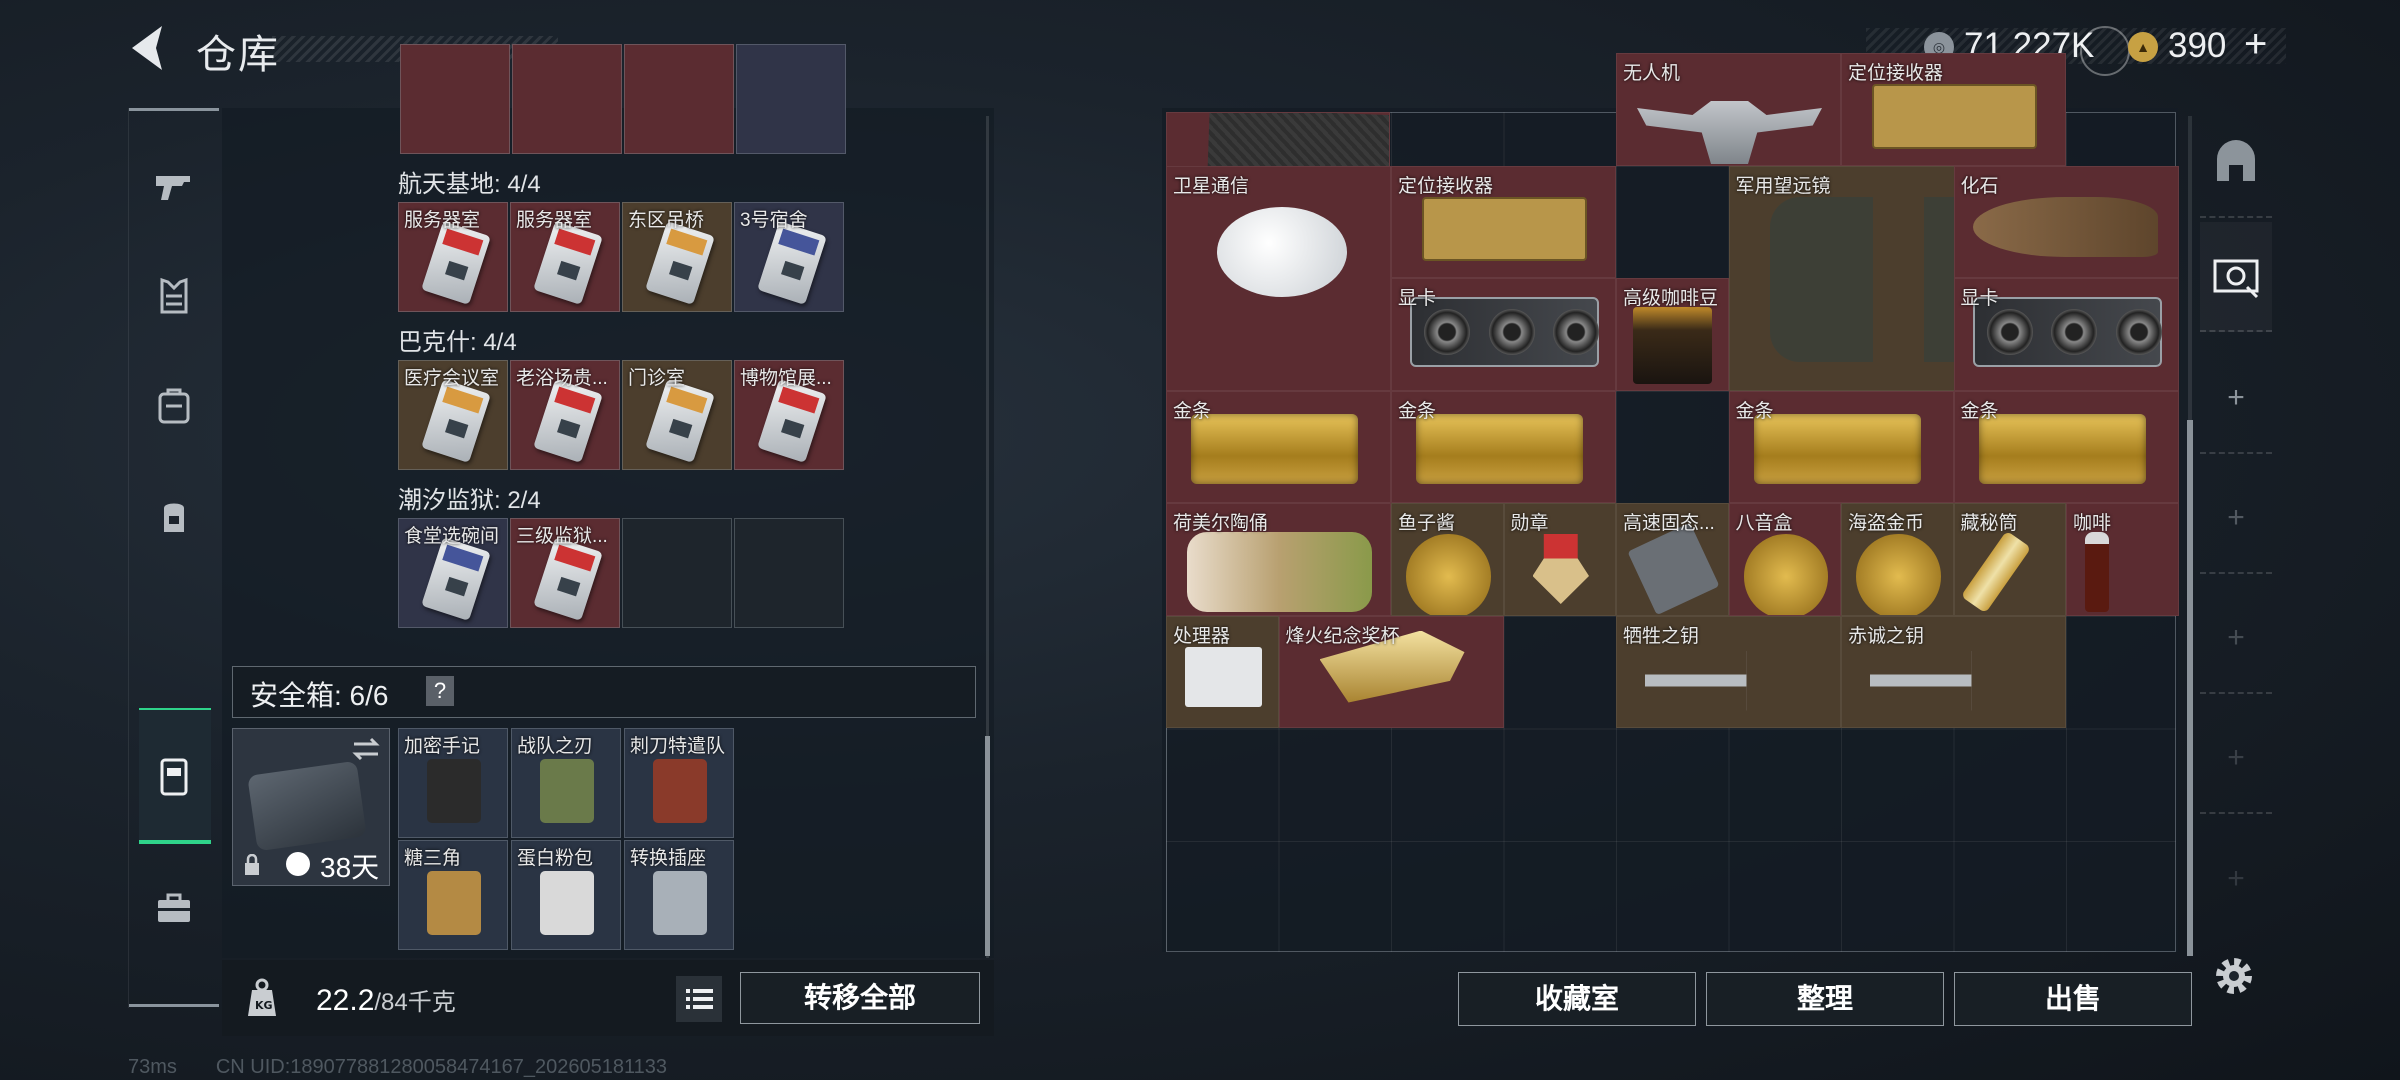 The image size is (2400, 1080). Describe the element at coordinates (1728, 109) in the screenshot. I see `item-drone: 无人机` at that location.